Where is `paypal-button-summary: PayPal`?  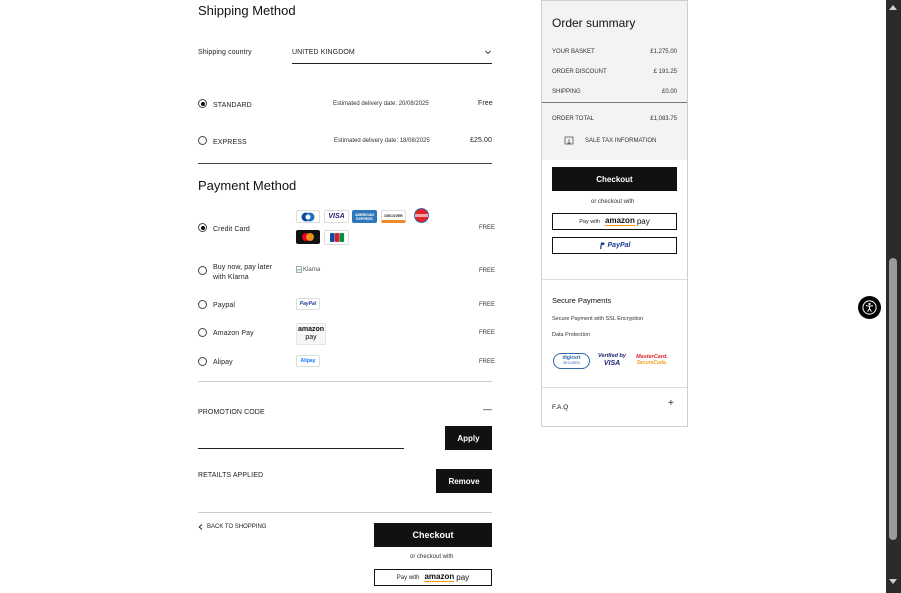
paypal-button-summary: PayPal is located at coordinates (614, 245).